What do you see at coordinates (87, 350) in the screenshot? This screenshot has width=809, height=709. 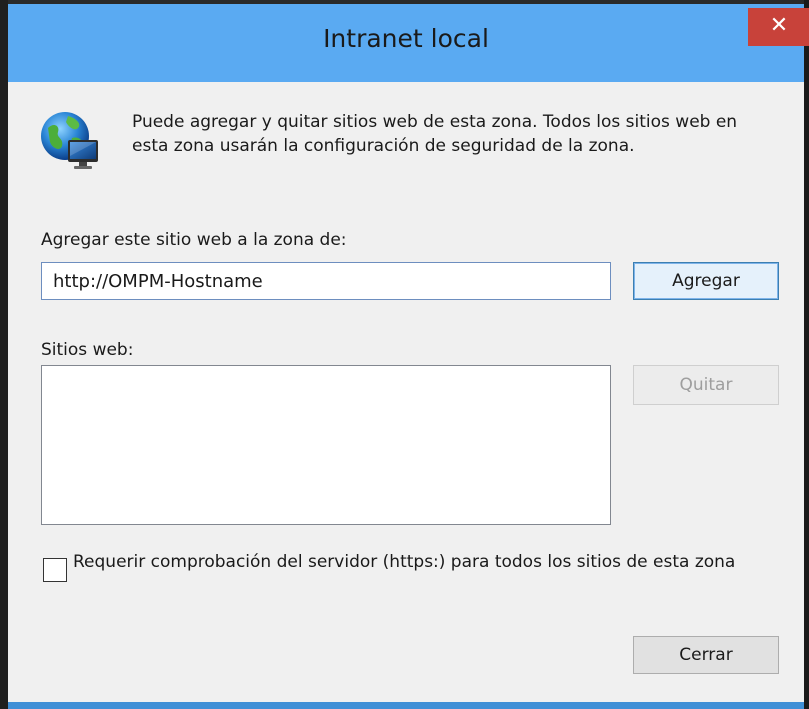 I see `websites-label: Sitios web:` at bounding box center [87, 350].